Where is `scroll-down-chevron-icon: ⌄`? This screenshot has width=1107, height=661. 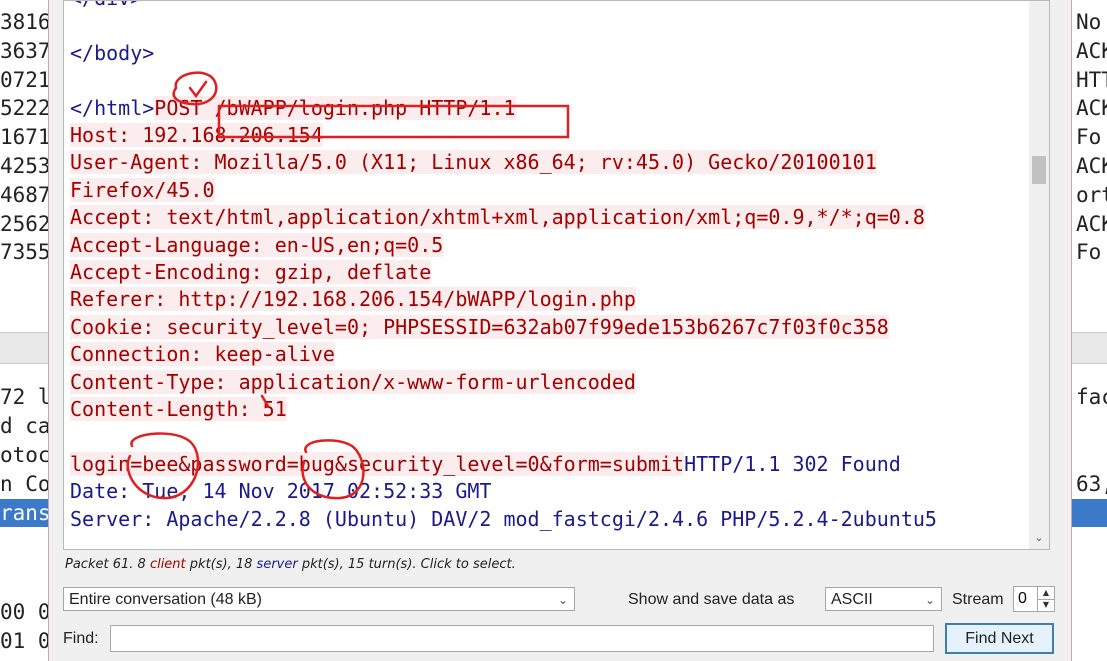
scroll-down-chevron-icon: ⌄ is located at coordinates (1039, 538).